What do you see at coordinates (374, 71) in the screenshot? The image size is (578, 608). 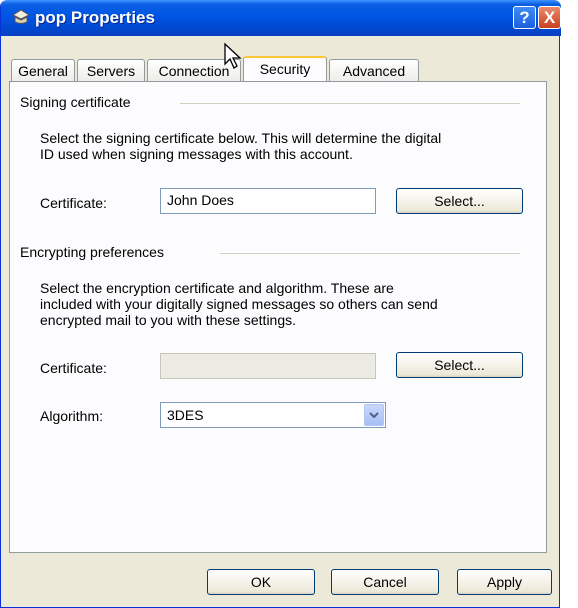 I see `tab-advanced: Advanced` at bounding box center [374, 71].